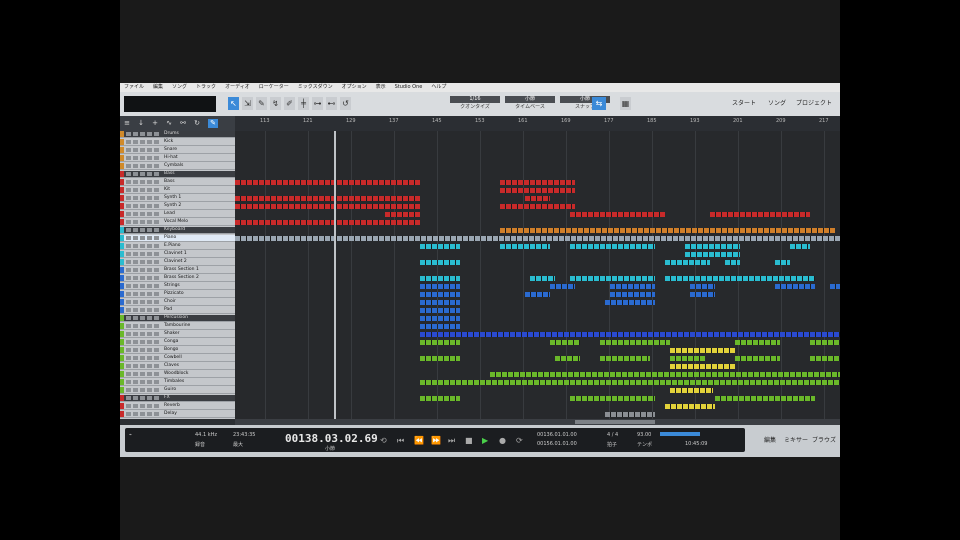 Image resolution: width=960 pixels, height=540 pixels. What do you see at coordinates (177, 278) in the screenshot?
I see `track-header: Brass Section 2` at bounding box center [177, 278].